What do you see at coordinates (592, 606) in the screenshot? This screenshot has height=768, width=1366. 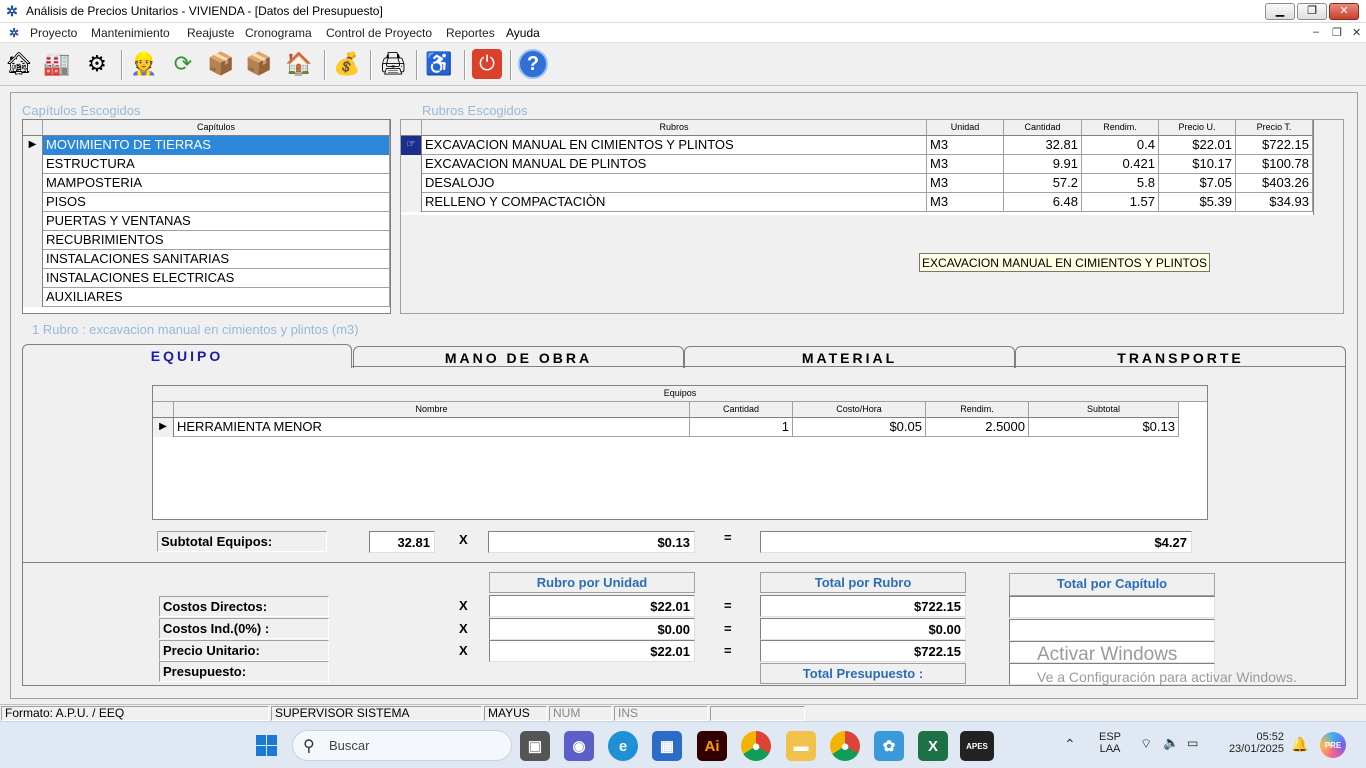 I see `costos-directos-unidad-field: $22.01` at bounding box center [592, 606].